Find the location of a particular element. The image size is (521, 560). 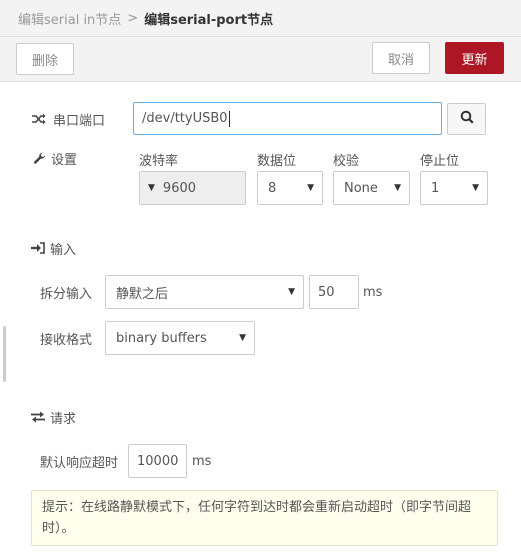

breadcrumb-parent: 编辑serial in节点 is located at coordinates (69, 18).